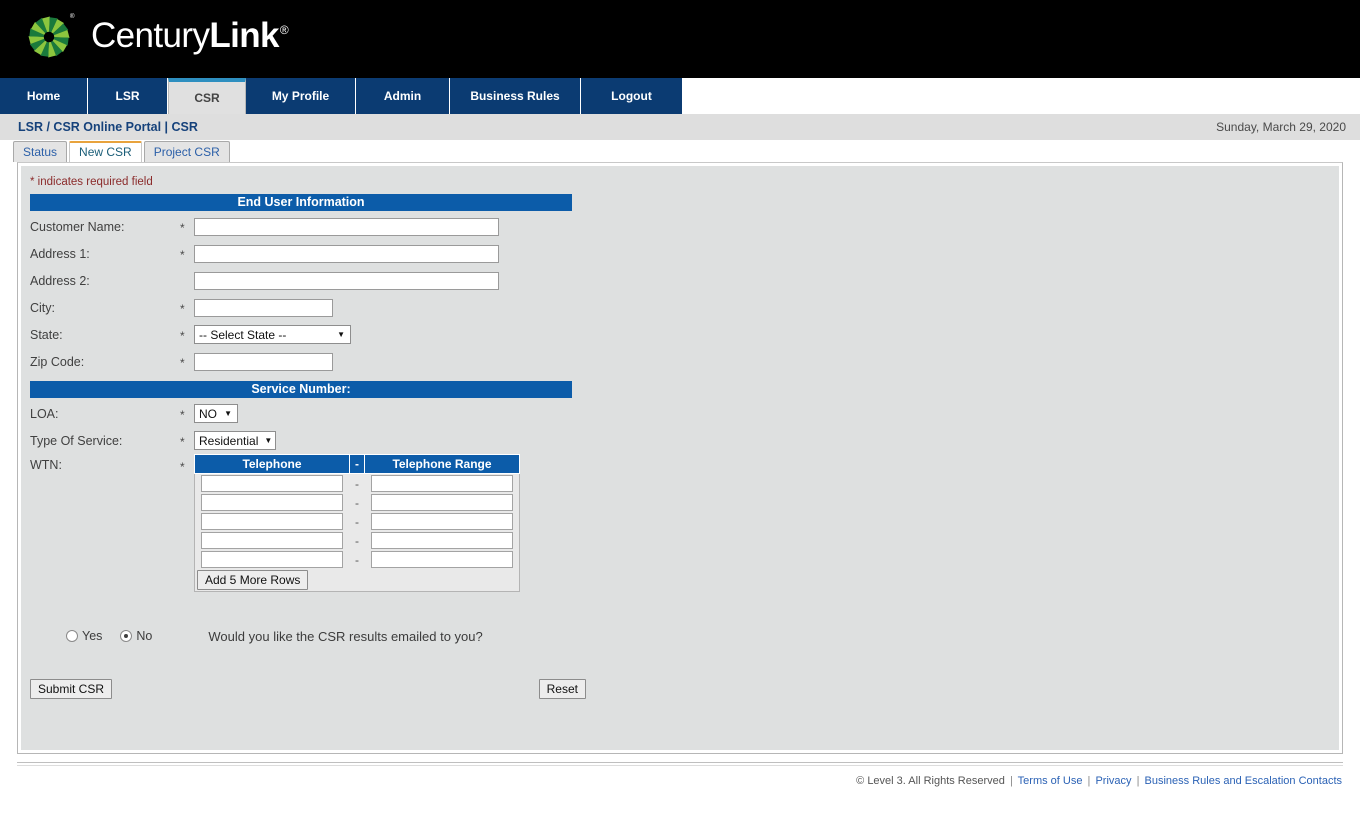  Describe the element at coordinates (680, 226) in the screenshot. I see `field-row-customer-name: Customer Name: *` at that location.